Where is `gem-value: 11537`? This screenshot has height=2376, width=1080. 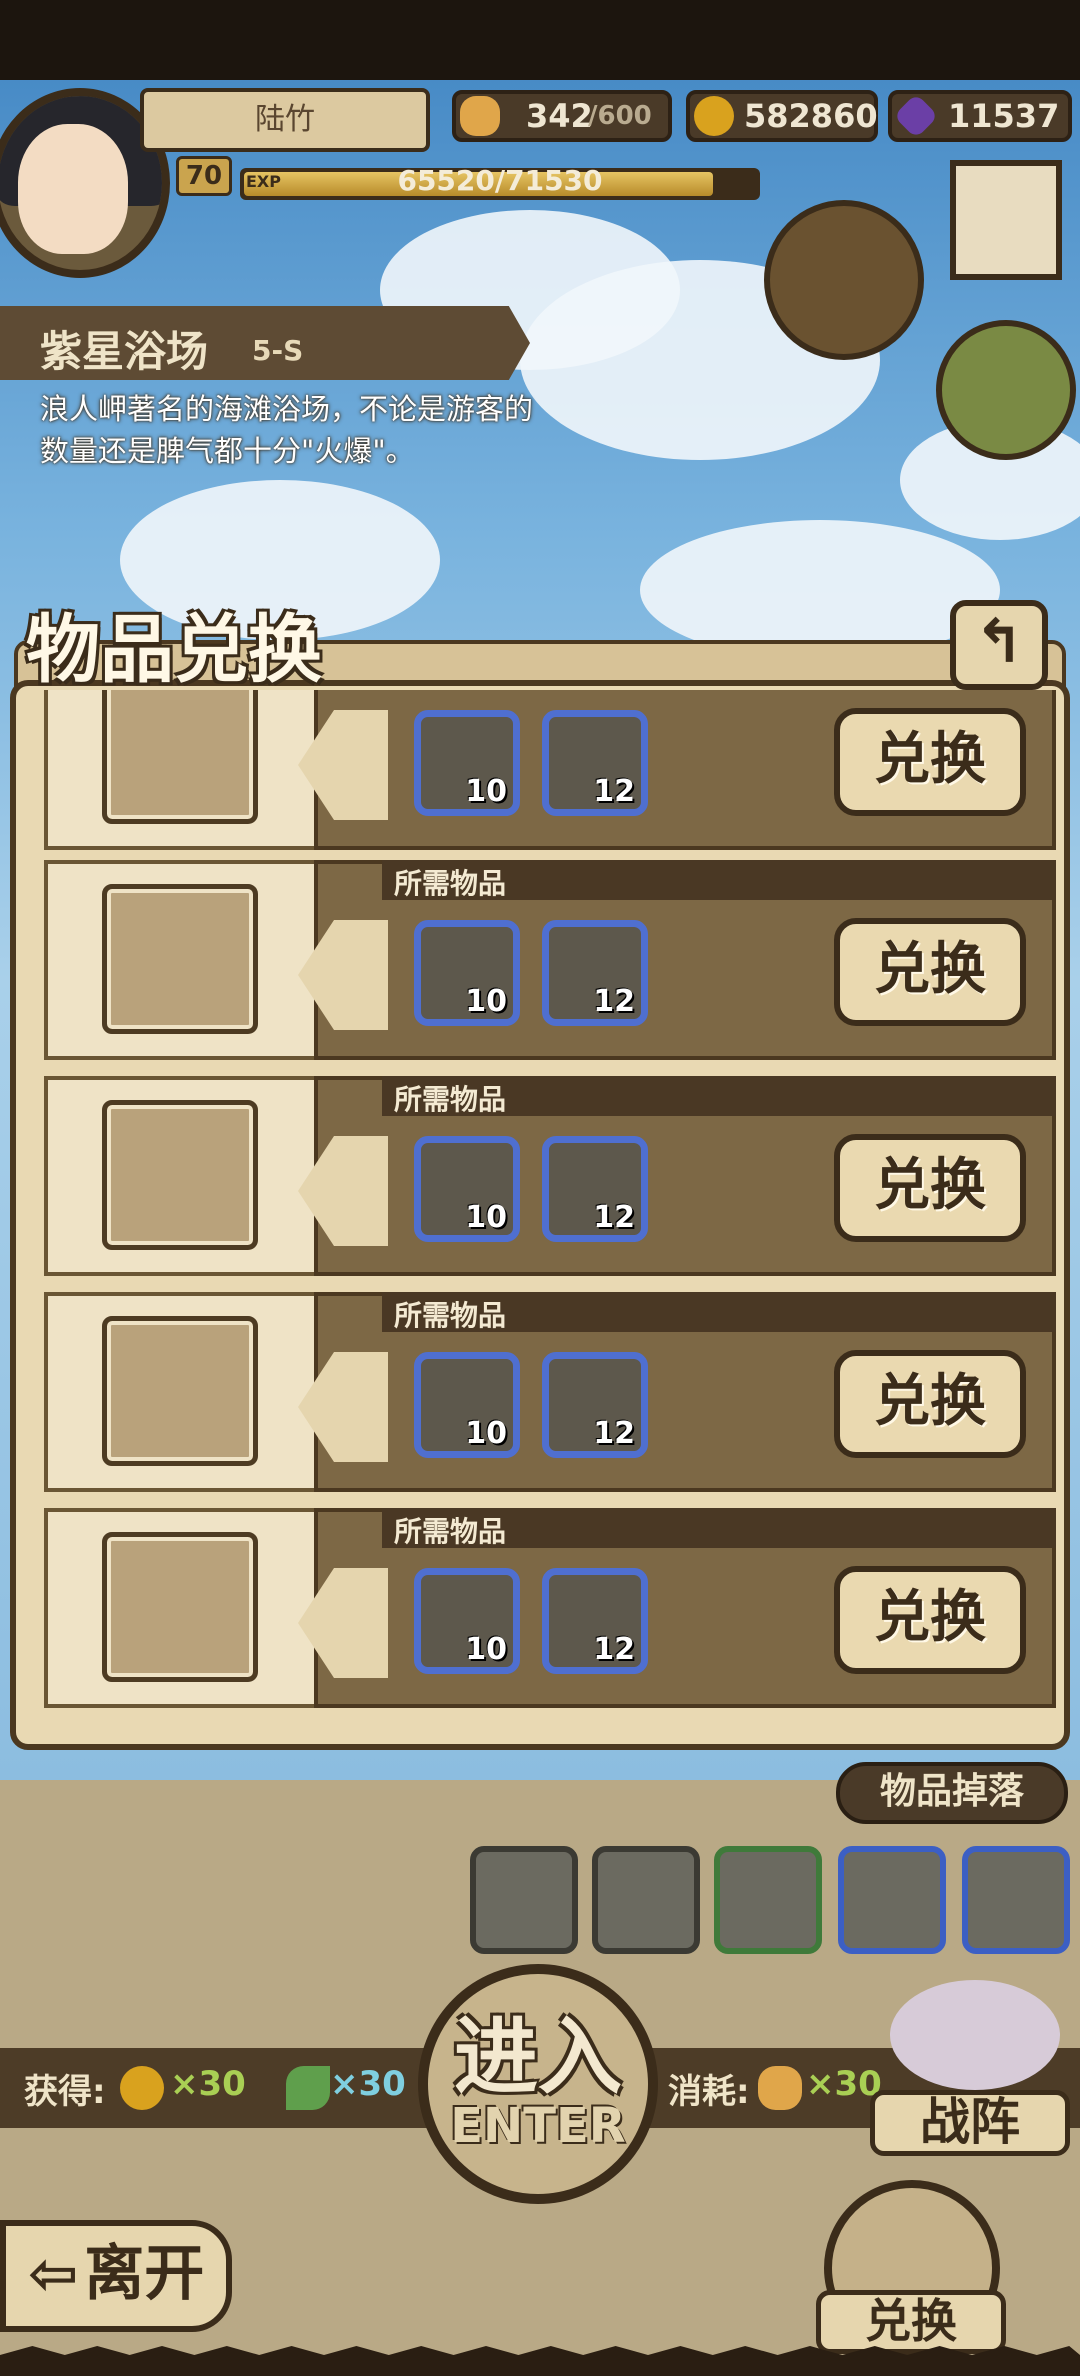
gem-value: 11537 is located at coordinates (1004, 116).